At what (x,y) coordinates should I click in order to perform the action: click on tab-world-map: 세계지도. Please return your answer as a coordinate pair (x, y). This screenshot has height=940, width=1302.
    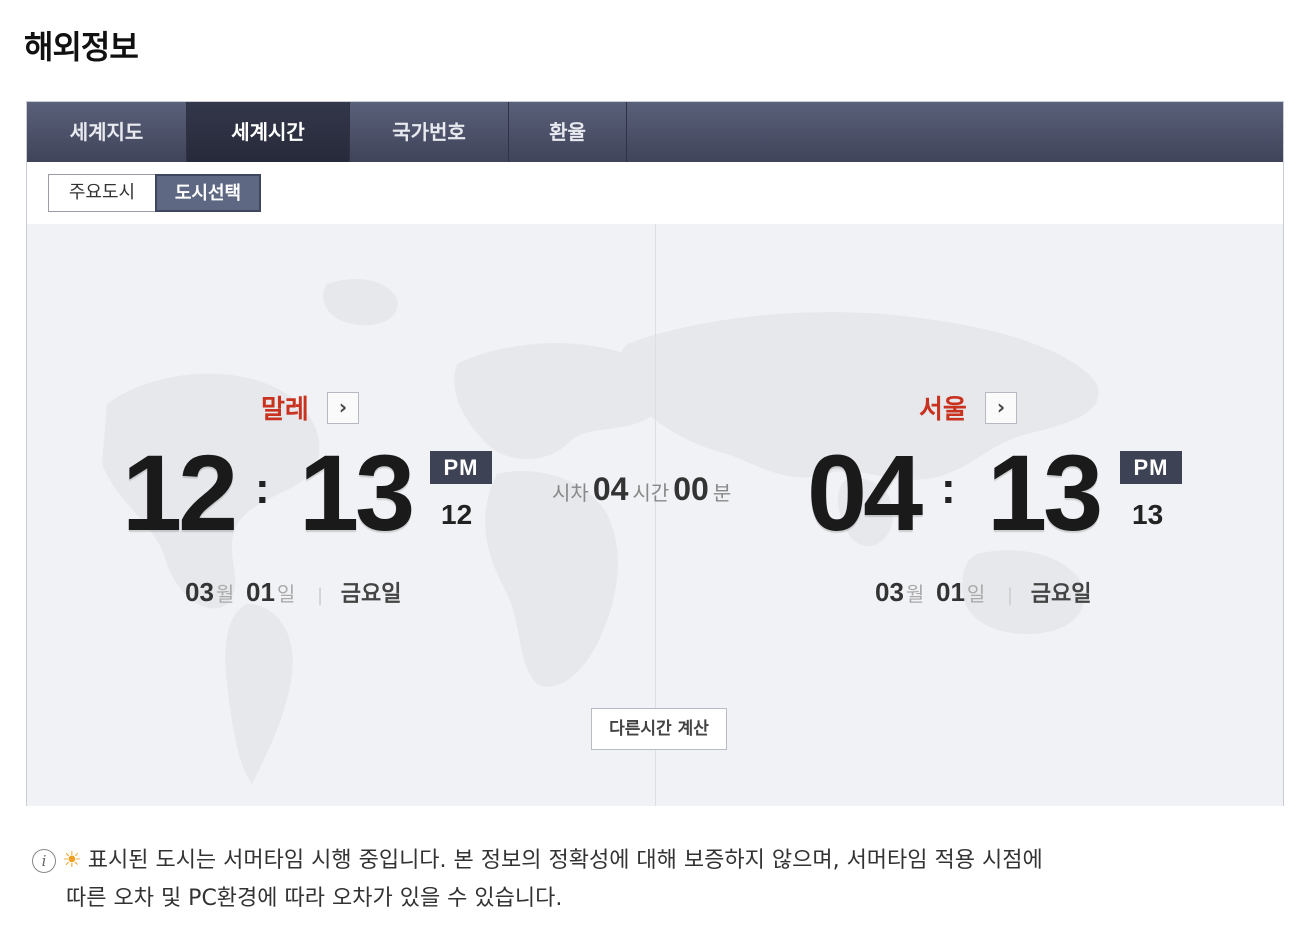
    Looking at the image, I should click on (107, 132).